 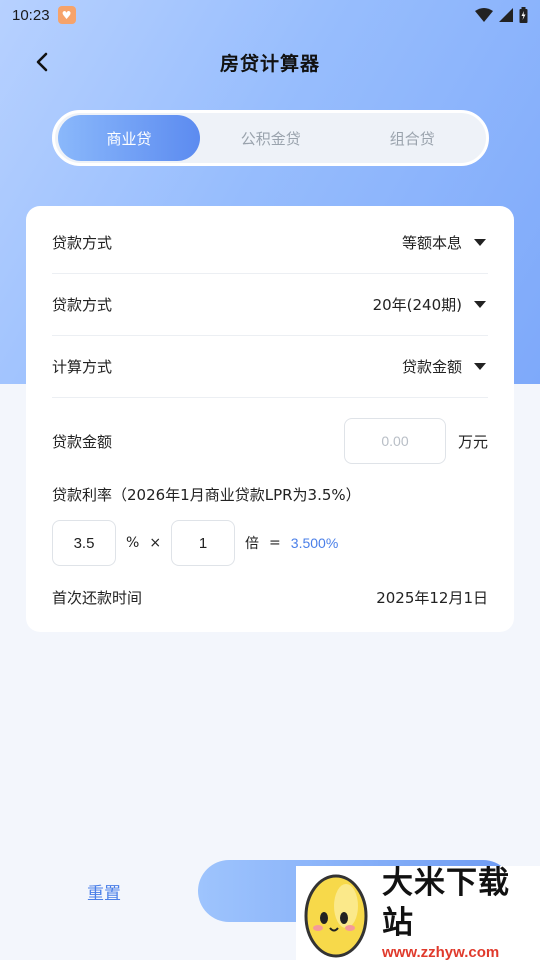 What do you see at coordinates (441, 952) in the screenshot?
I see `watermark-url: www.zzhyw.com` at bounding box center [441, 952].